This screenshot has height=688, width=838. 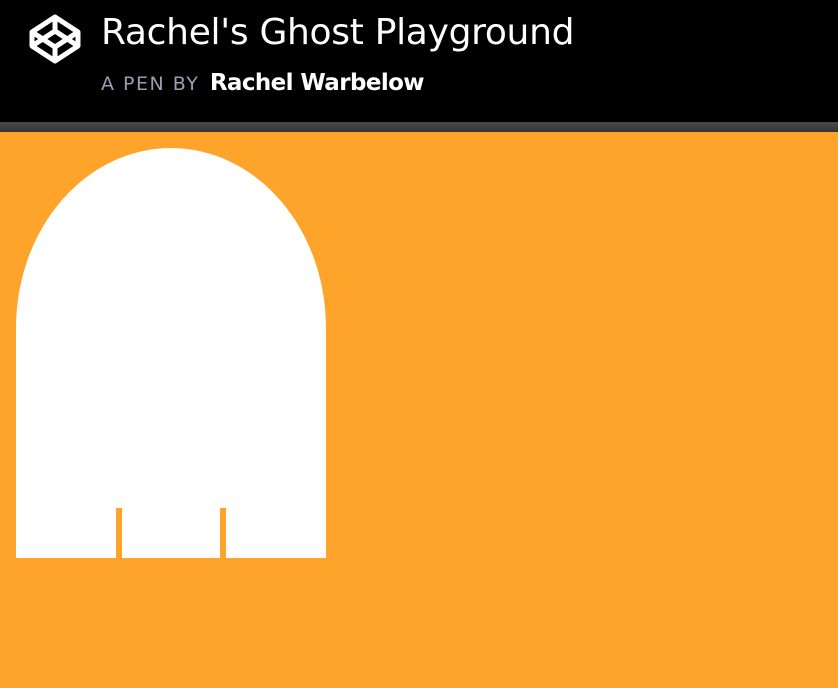 I want to click on codepen-logo-icon, so click(x=55, y=39).